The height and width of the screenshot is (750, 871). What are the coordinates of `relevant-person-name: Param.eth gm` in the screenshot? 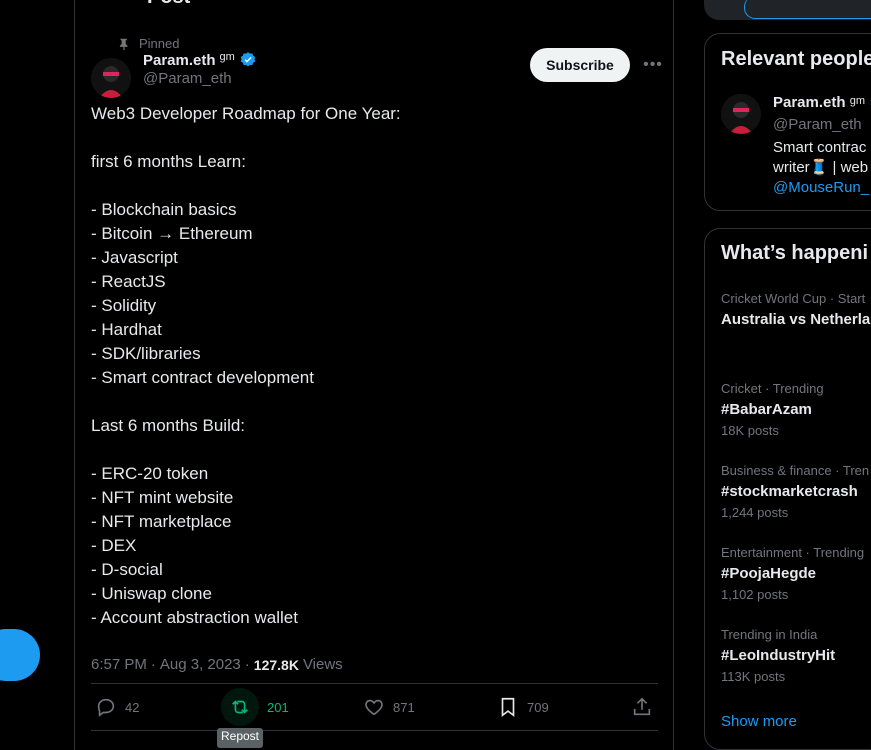 It's located at (822, 102).